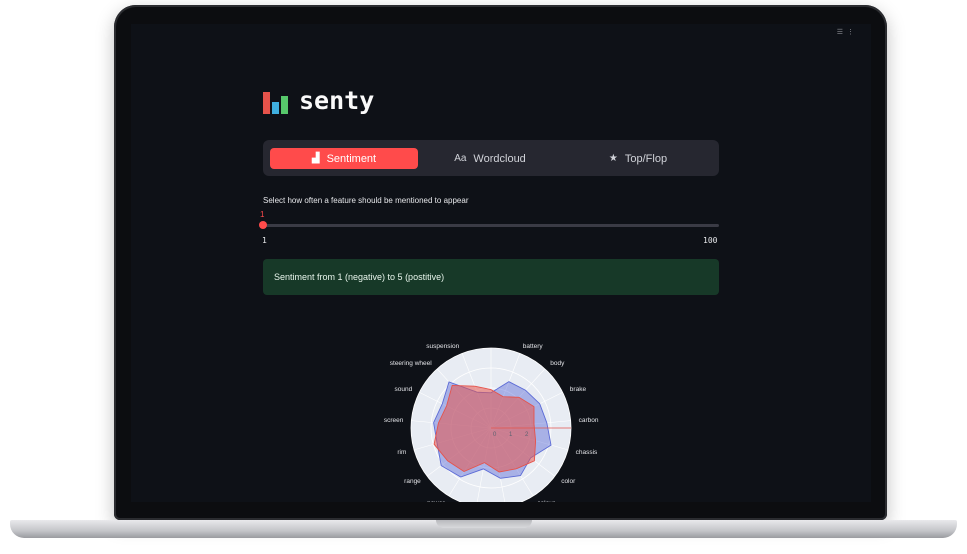 The width and height of the screenshot is (967, 554). I want to click on radar-series-area, so click(485, 428).